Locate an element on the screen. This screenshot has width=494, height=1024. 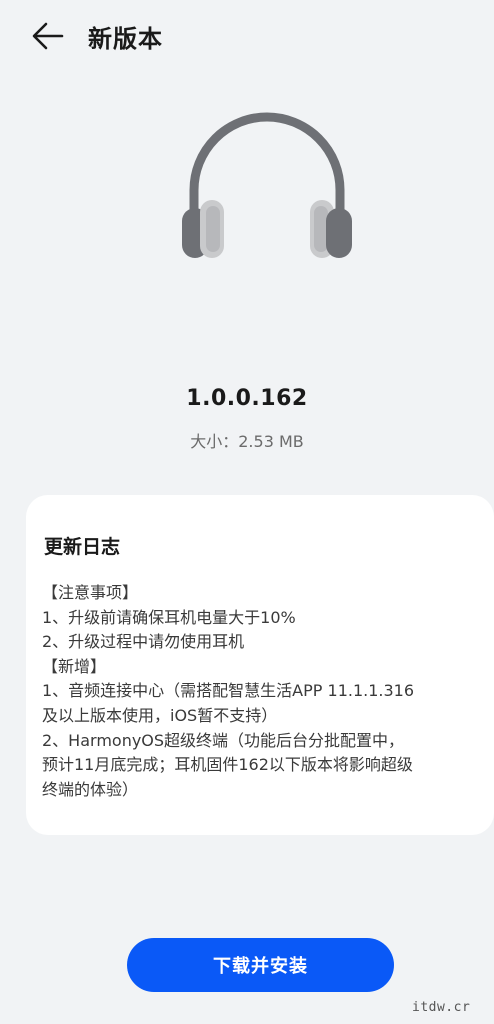
changelog-line: 及以上版本使用，iOS暂不支持） is located at coordinates (160, 715).